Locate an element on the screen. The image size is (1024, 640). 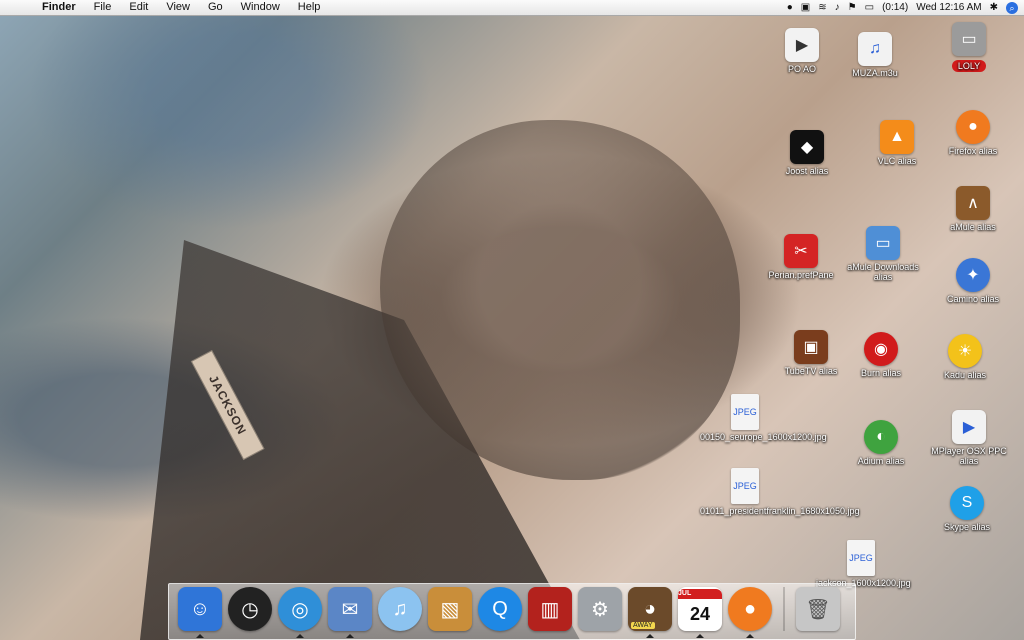
menu-view: View is located at coordinates (178, 7).